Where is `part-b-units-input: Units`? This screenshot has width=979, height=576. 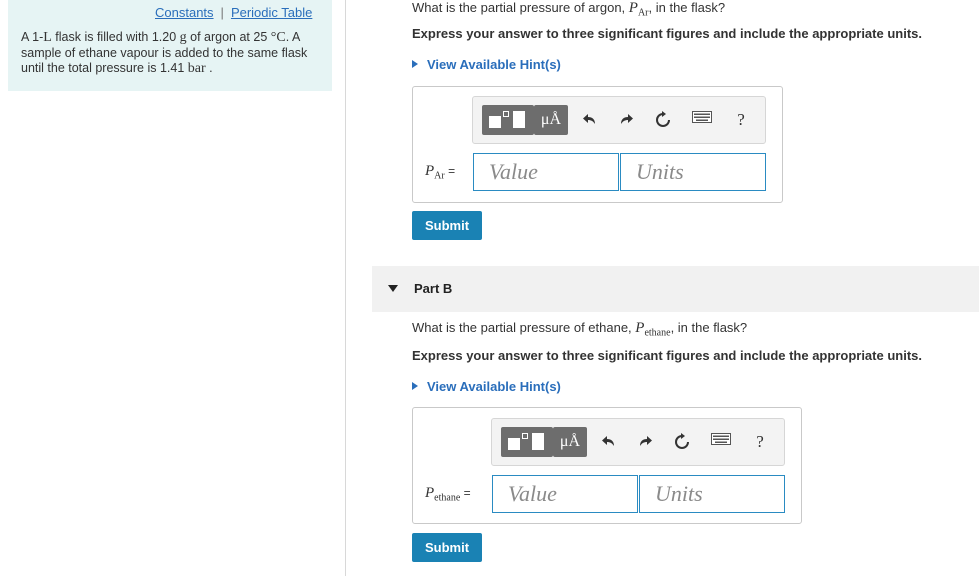
part-b-units-input: Units is located at coordinates (712, 494).